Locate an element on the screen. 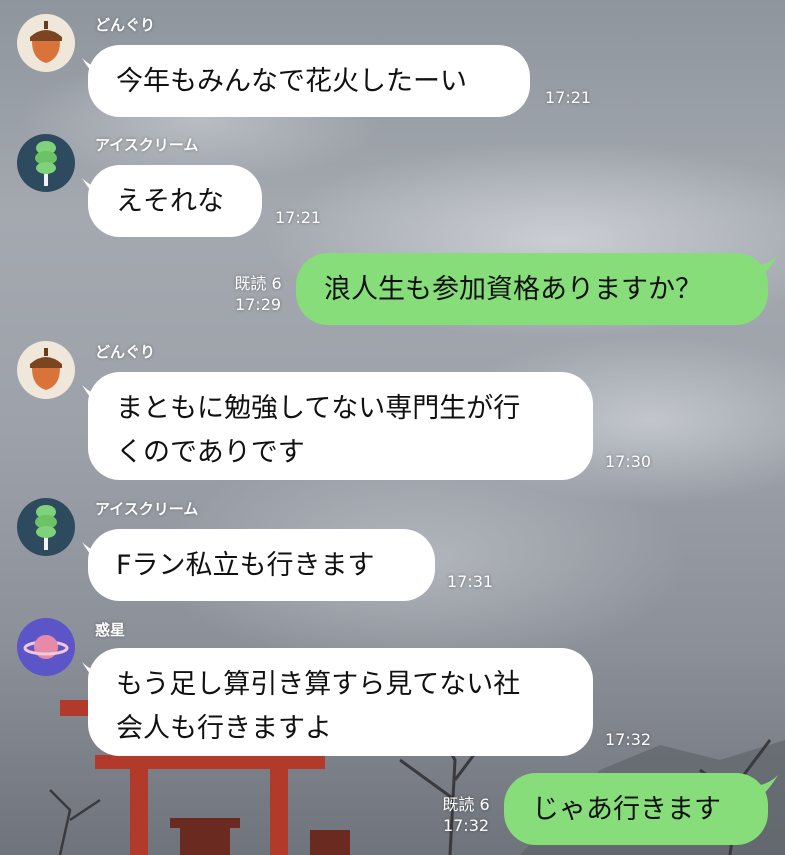 The height and width of the screenshot is (855, 785). message-time: 17:29 is located at coordinates (258, 304).